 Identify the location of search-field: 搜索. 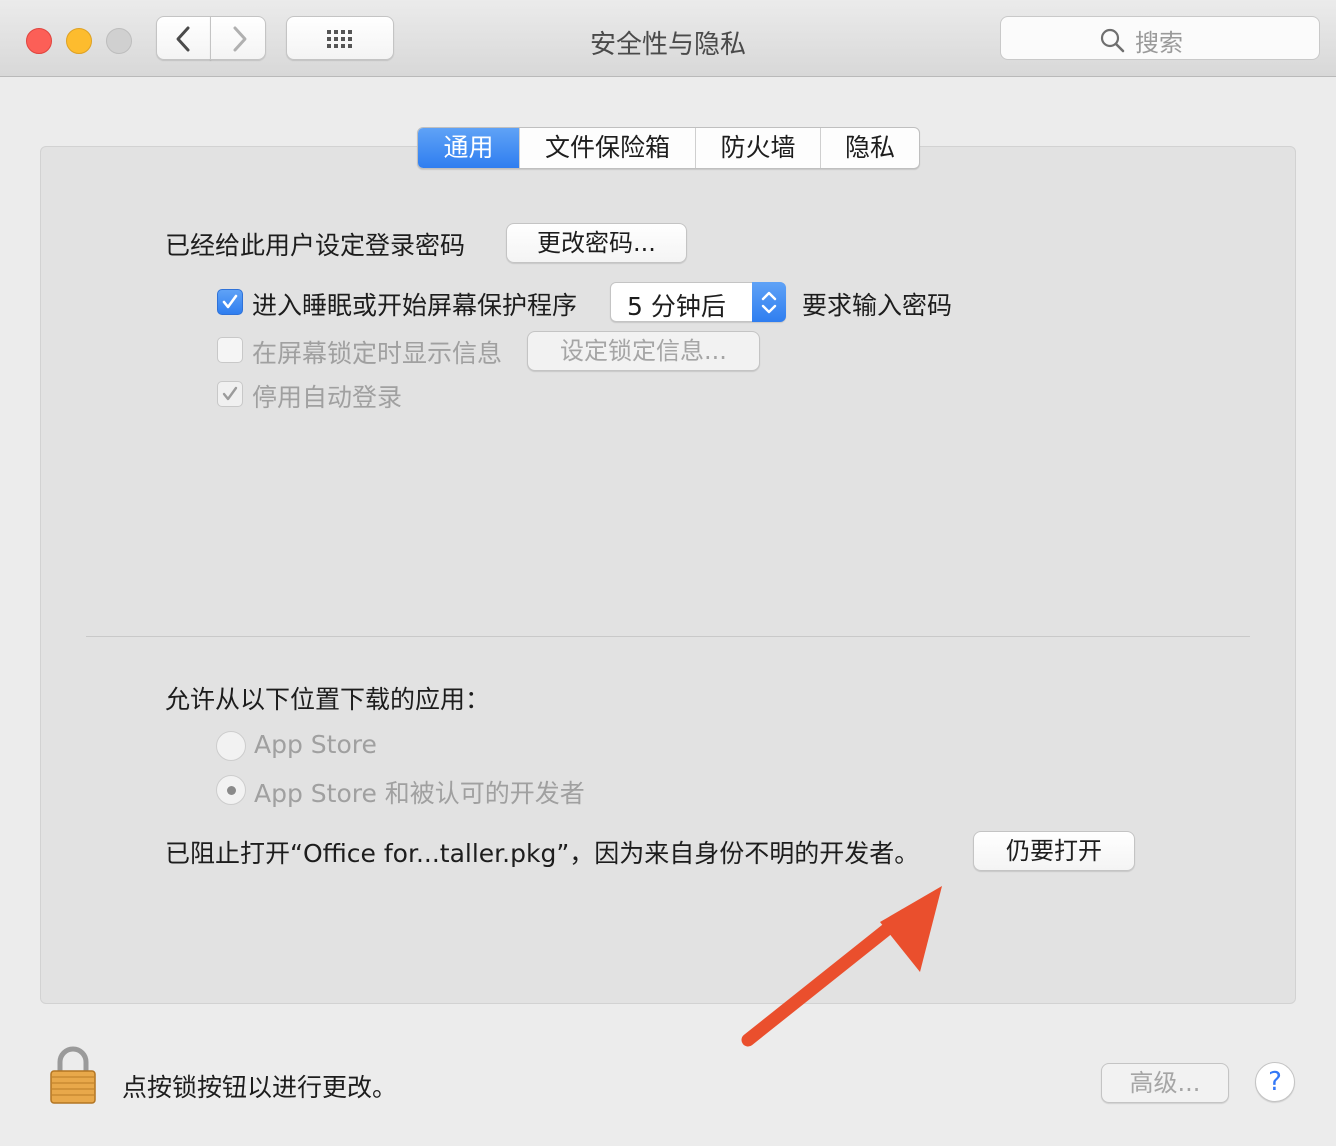
(1160, 38).